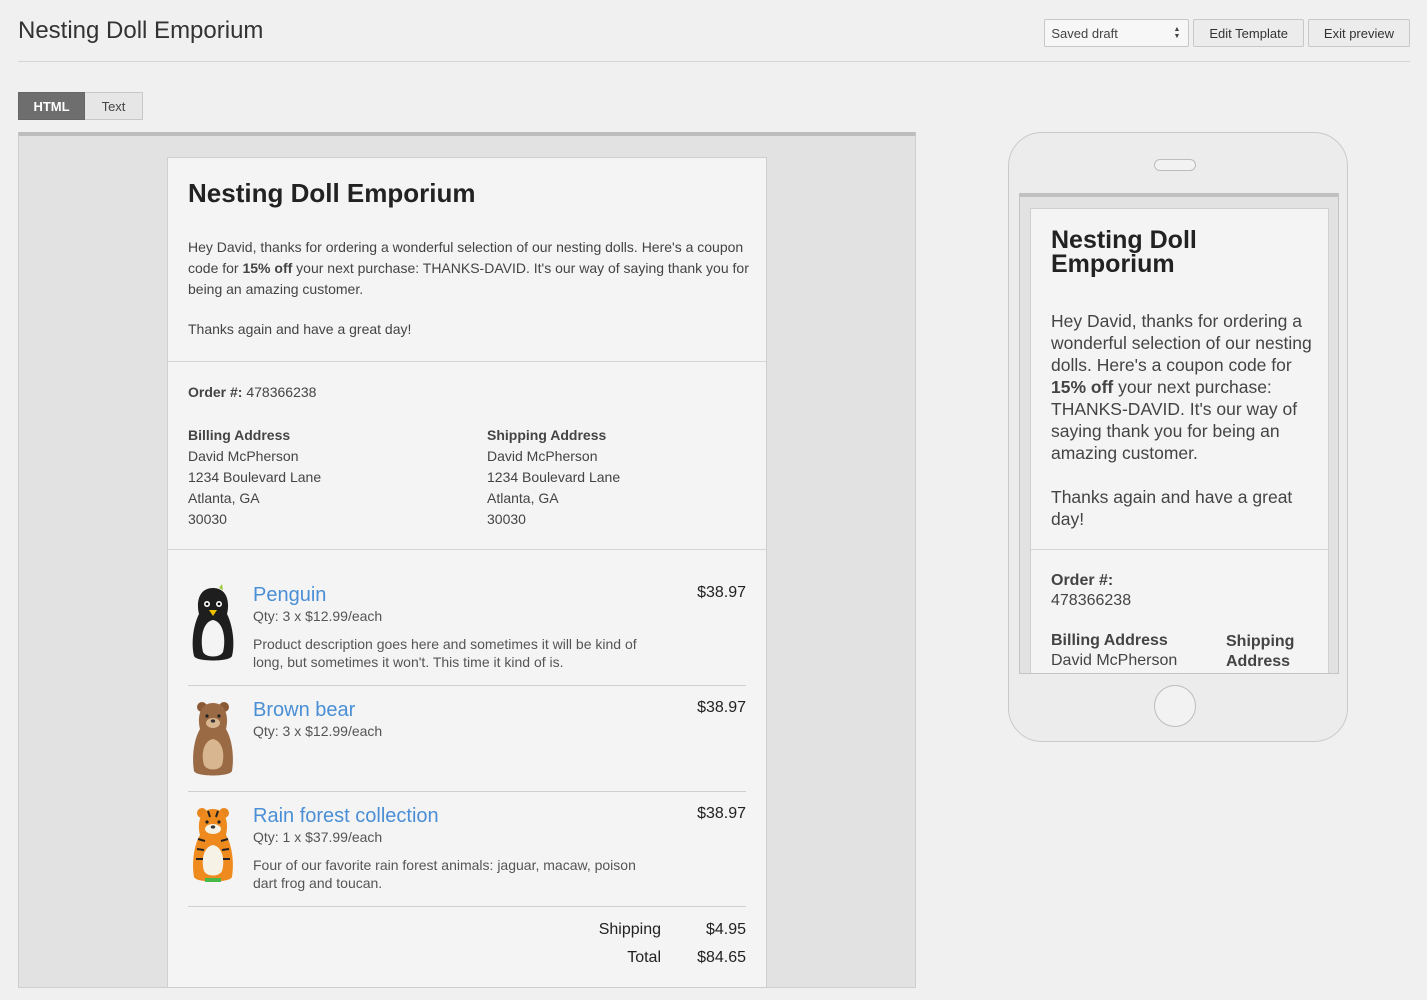 The image size is (1427, 1000). Describe the element at coordinates (547, 435) in the screenshot. I see `shipping-heading: Shipping Address` at that location.